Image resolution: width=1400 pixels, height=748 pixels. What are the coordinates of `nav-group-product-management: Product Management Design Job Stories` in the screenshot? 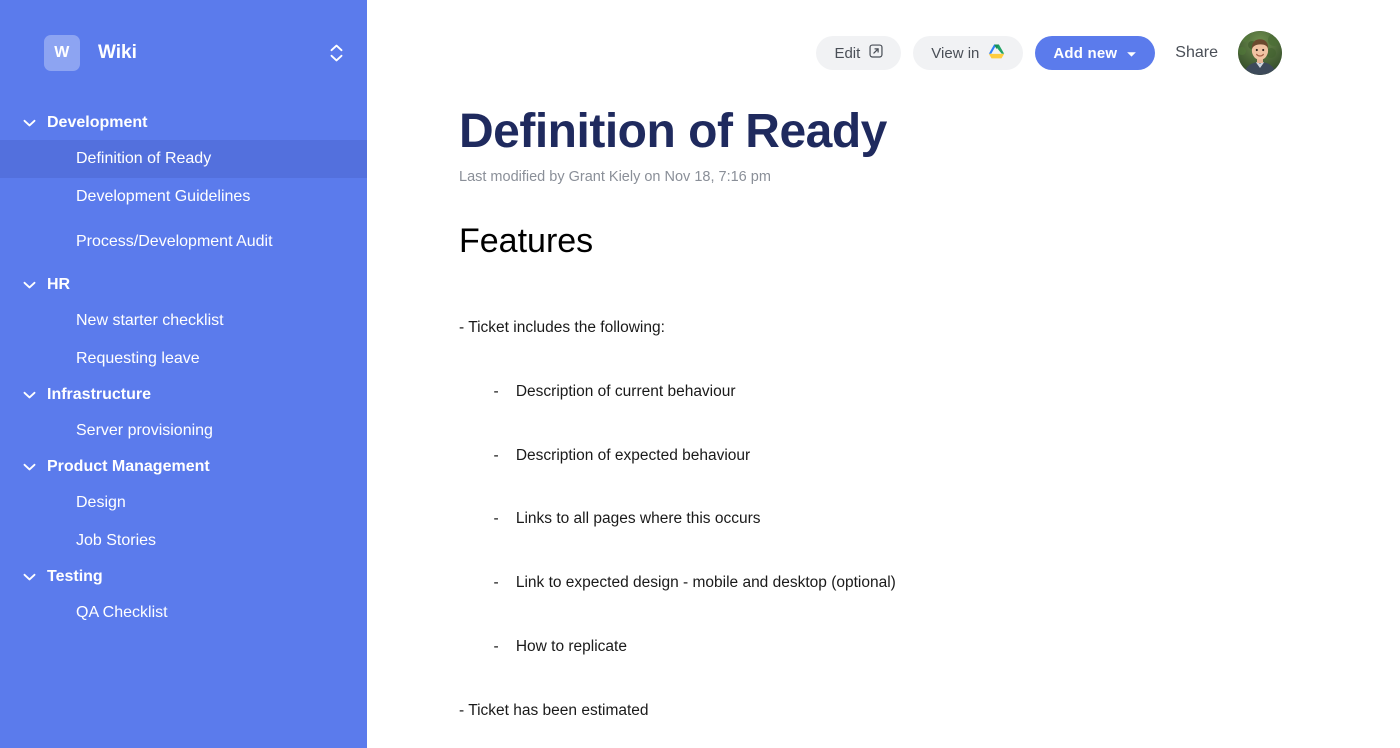 It's located at (183, 505).